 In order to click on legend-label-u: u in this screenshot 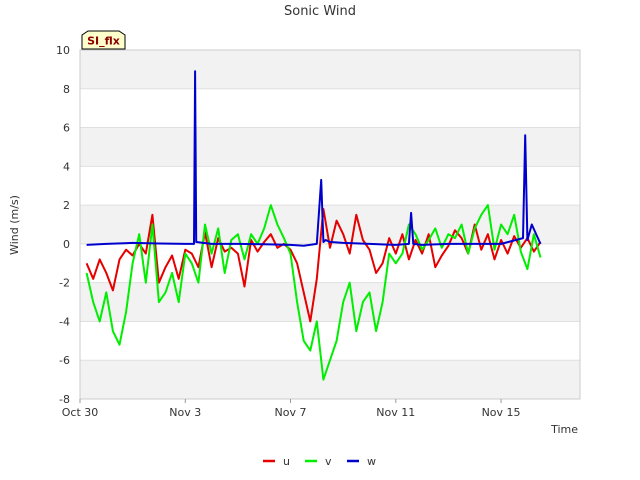, I will do `click(286, 461)`.